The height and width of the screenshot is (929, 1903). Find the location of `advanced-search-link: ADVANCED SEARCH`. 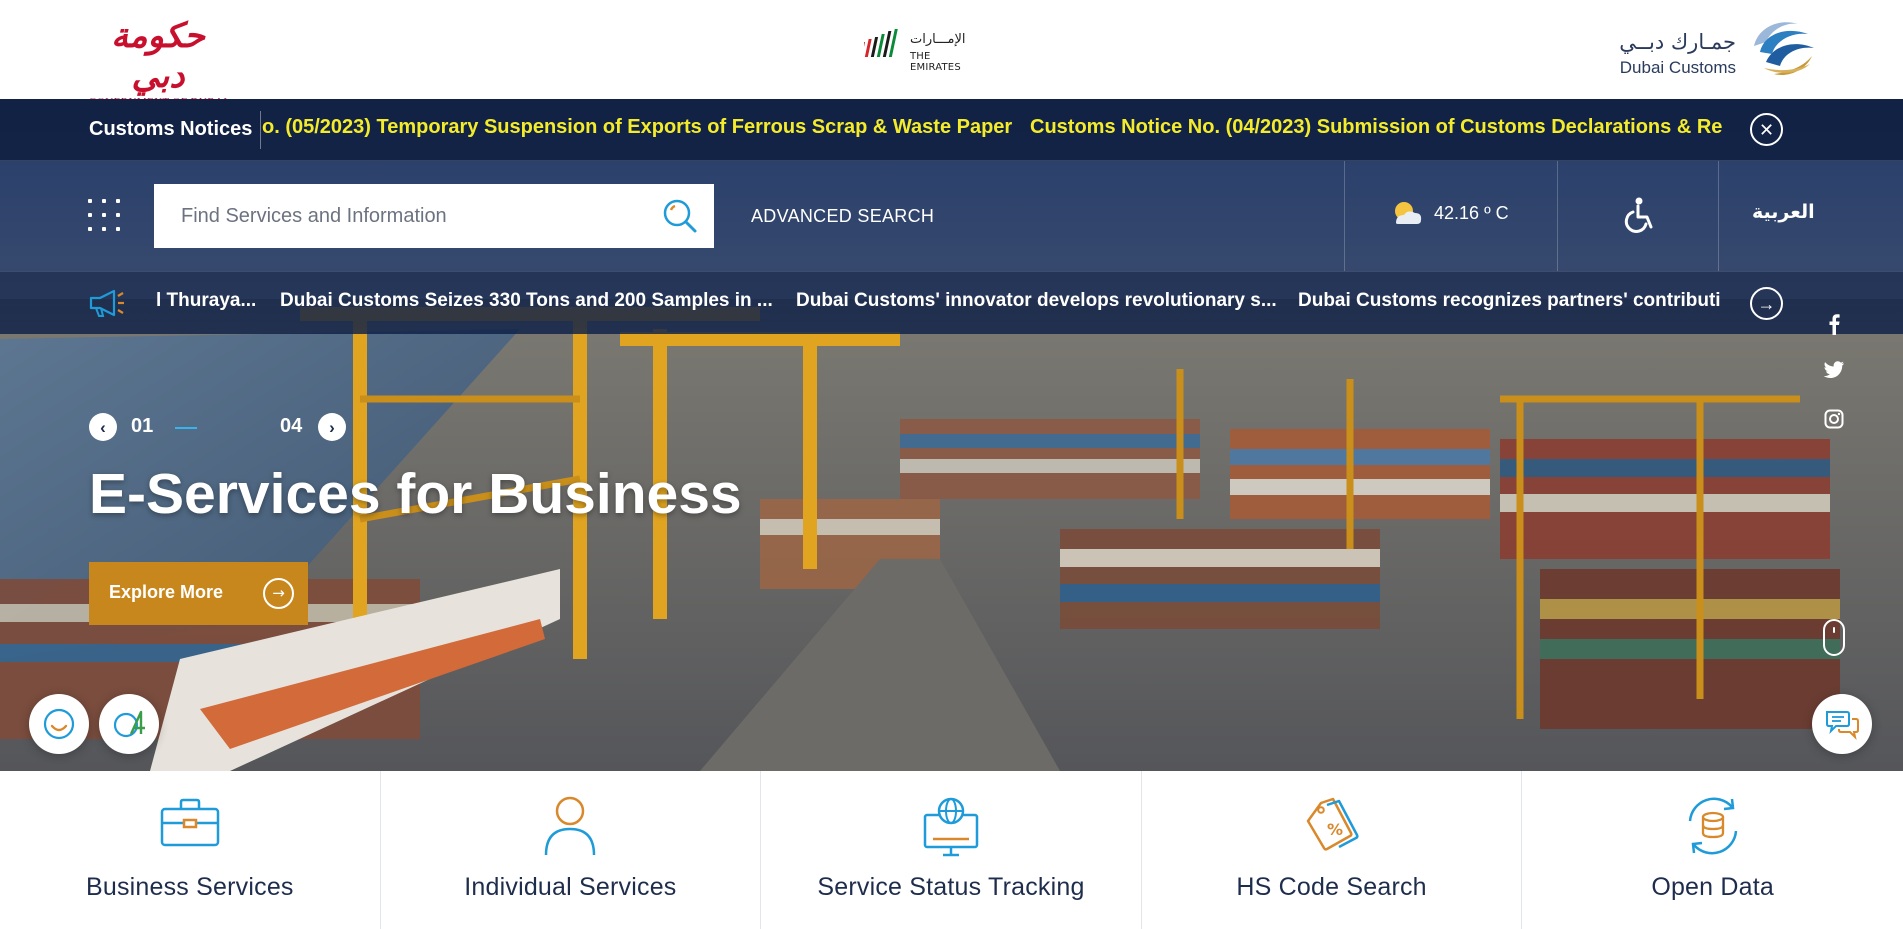

advanced-search-link: ADVANCED SEARCH is located at coordinates (842, 216).